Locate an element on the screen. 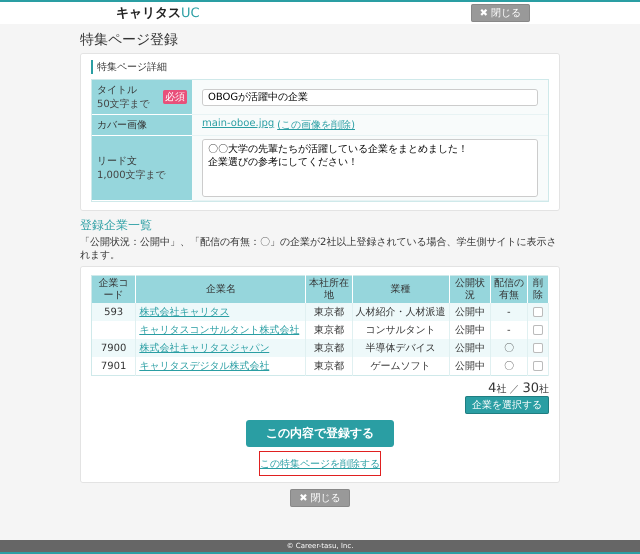  select-companies-button: 企業を選択する is located at coordinates (507, 405).